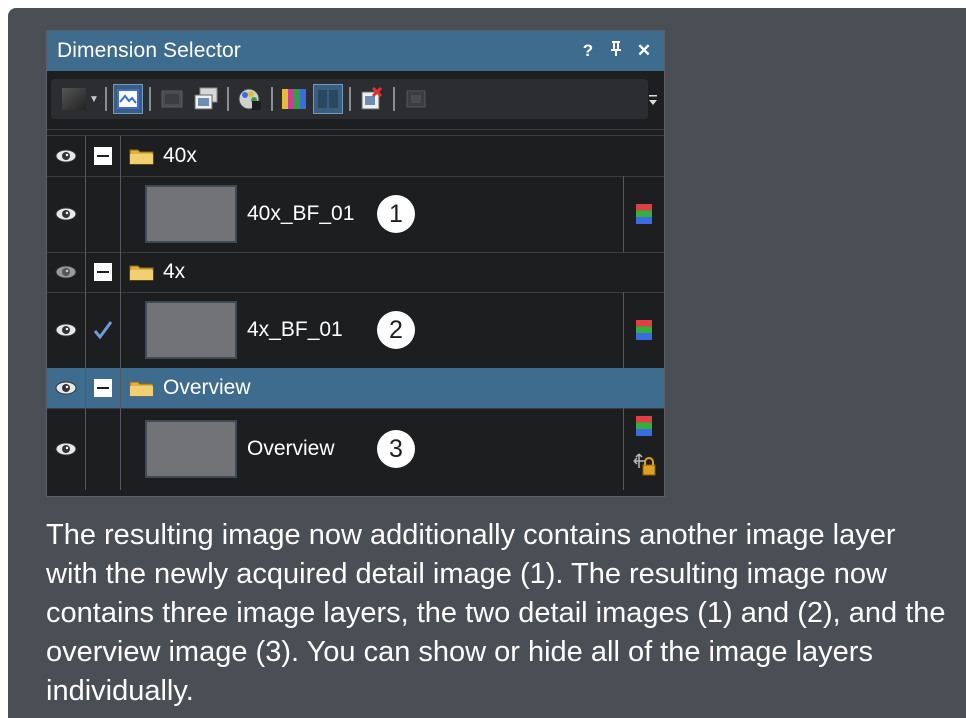 The width and height of the screenshot is (966, 718). I want to click on layer-row-40x: 40x, so click(355, 156).